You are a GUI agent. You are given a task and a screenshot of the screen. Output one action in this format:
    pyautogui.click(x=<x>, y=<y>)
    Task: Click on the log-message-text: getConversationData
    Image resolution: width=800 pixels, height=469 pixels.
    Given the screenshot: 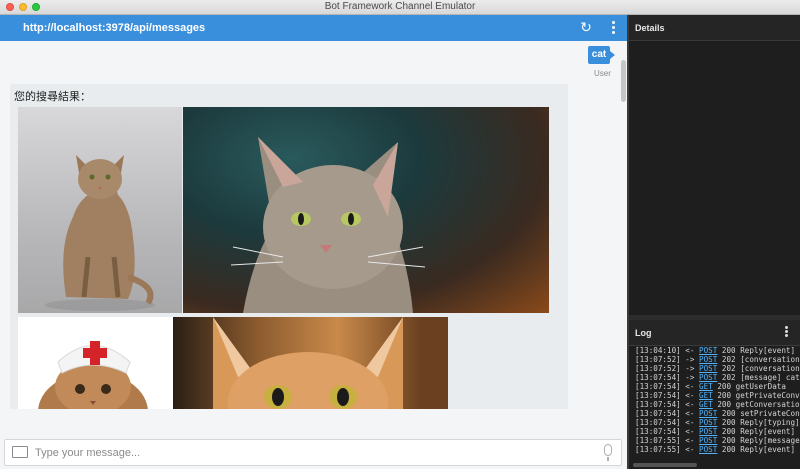 What is the action you would take?
    pyautogui.click(x=767, y=404)
    